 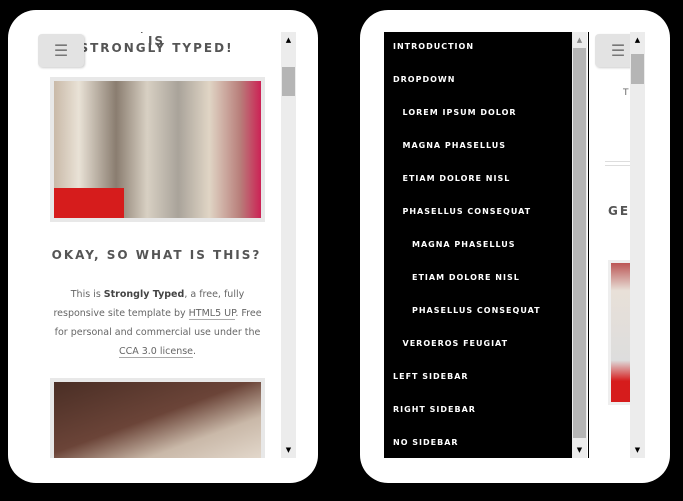 I want to click on right-viewport: ☰ T GEN, so click(x=610, y=245).